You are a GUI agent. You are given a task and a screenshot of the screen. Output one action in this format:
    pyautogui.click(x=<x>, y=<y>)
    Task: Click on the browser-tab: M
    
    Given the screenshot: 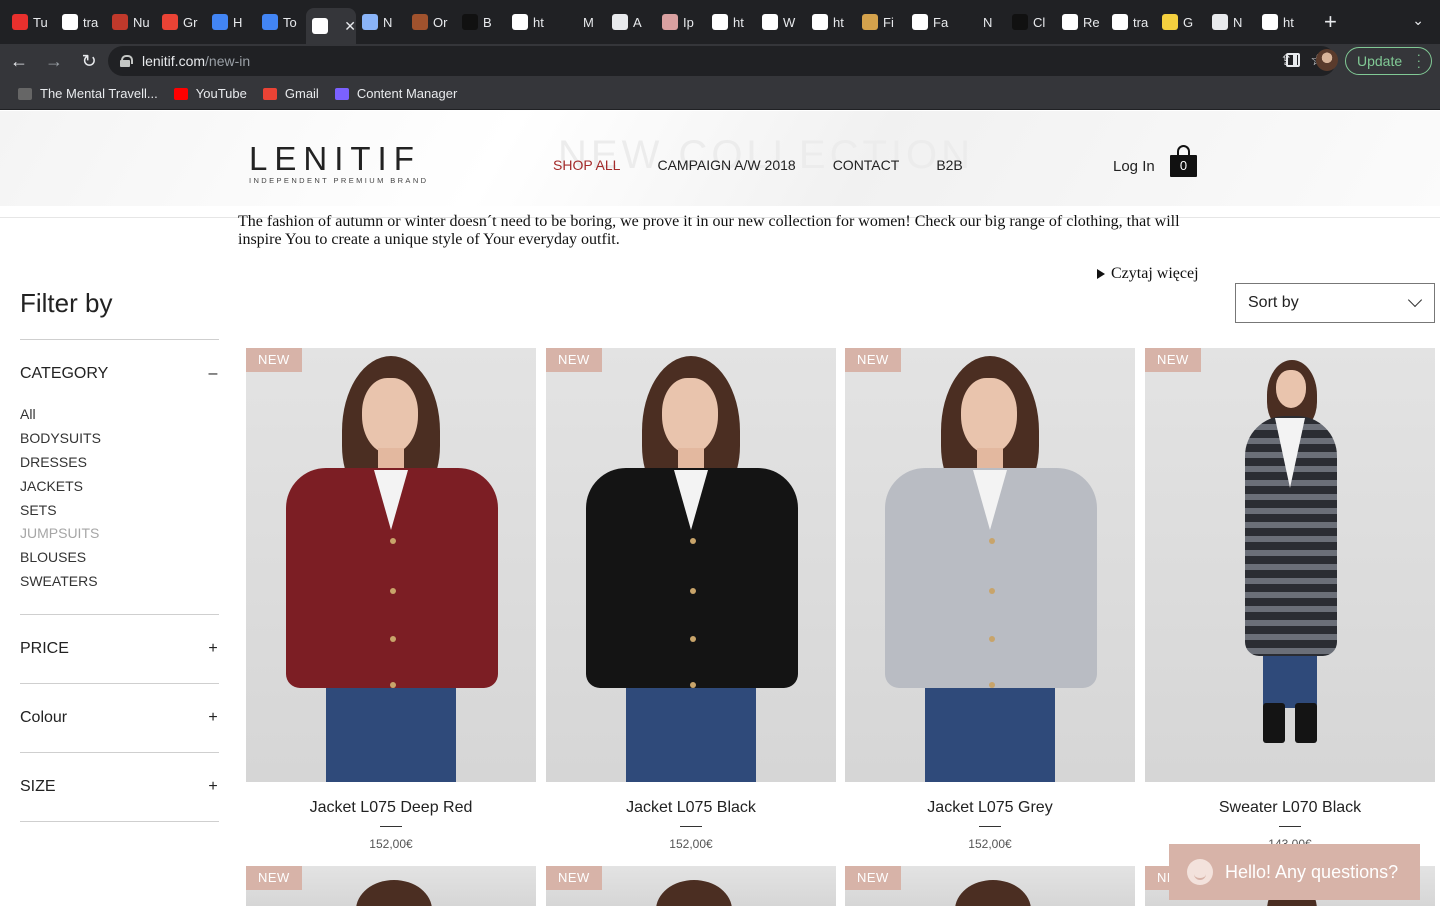 What is the action you would take?
    pyautogui.click(x=581, y=22)
    